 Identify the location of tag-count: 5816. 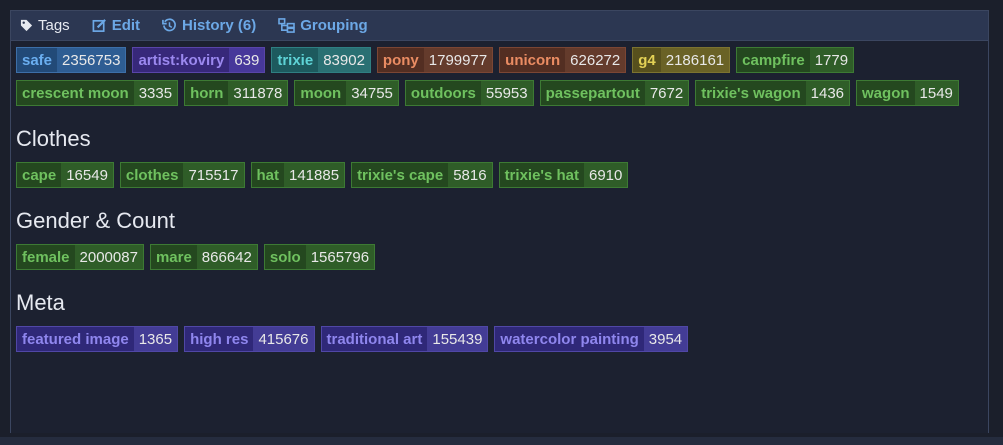
(470, 175).